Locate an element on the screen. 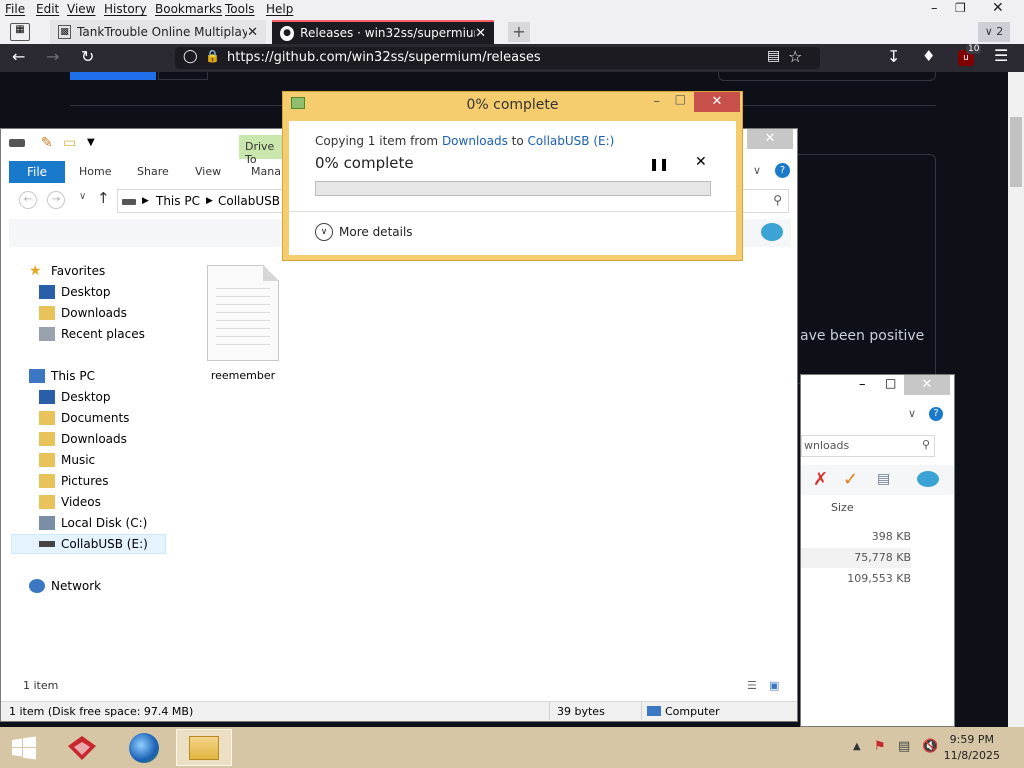 The image size is (1024, 768). lock-icon: 🔒 is located at coordinates (212, 56).